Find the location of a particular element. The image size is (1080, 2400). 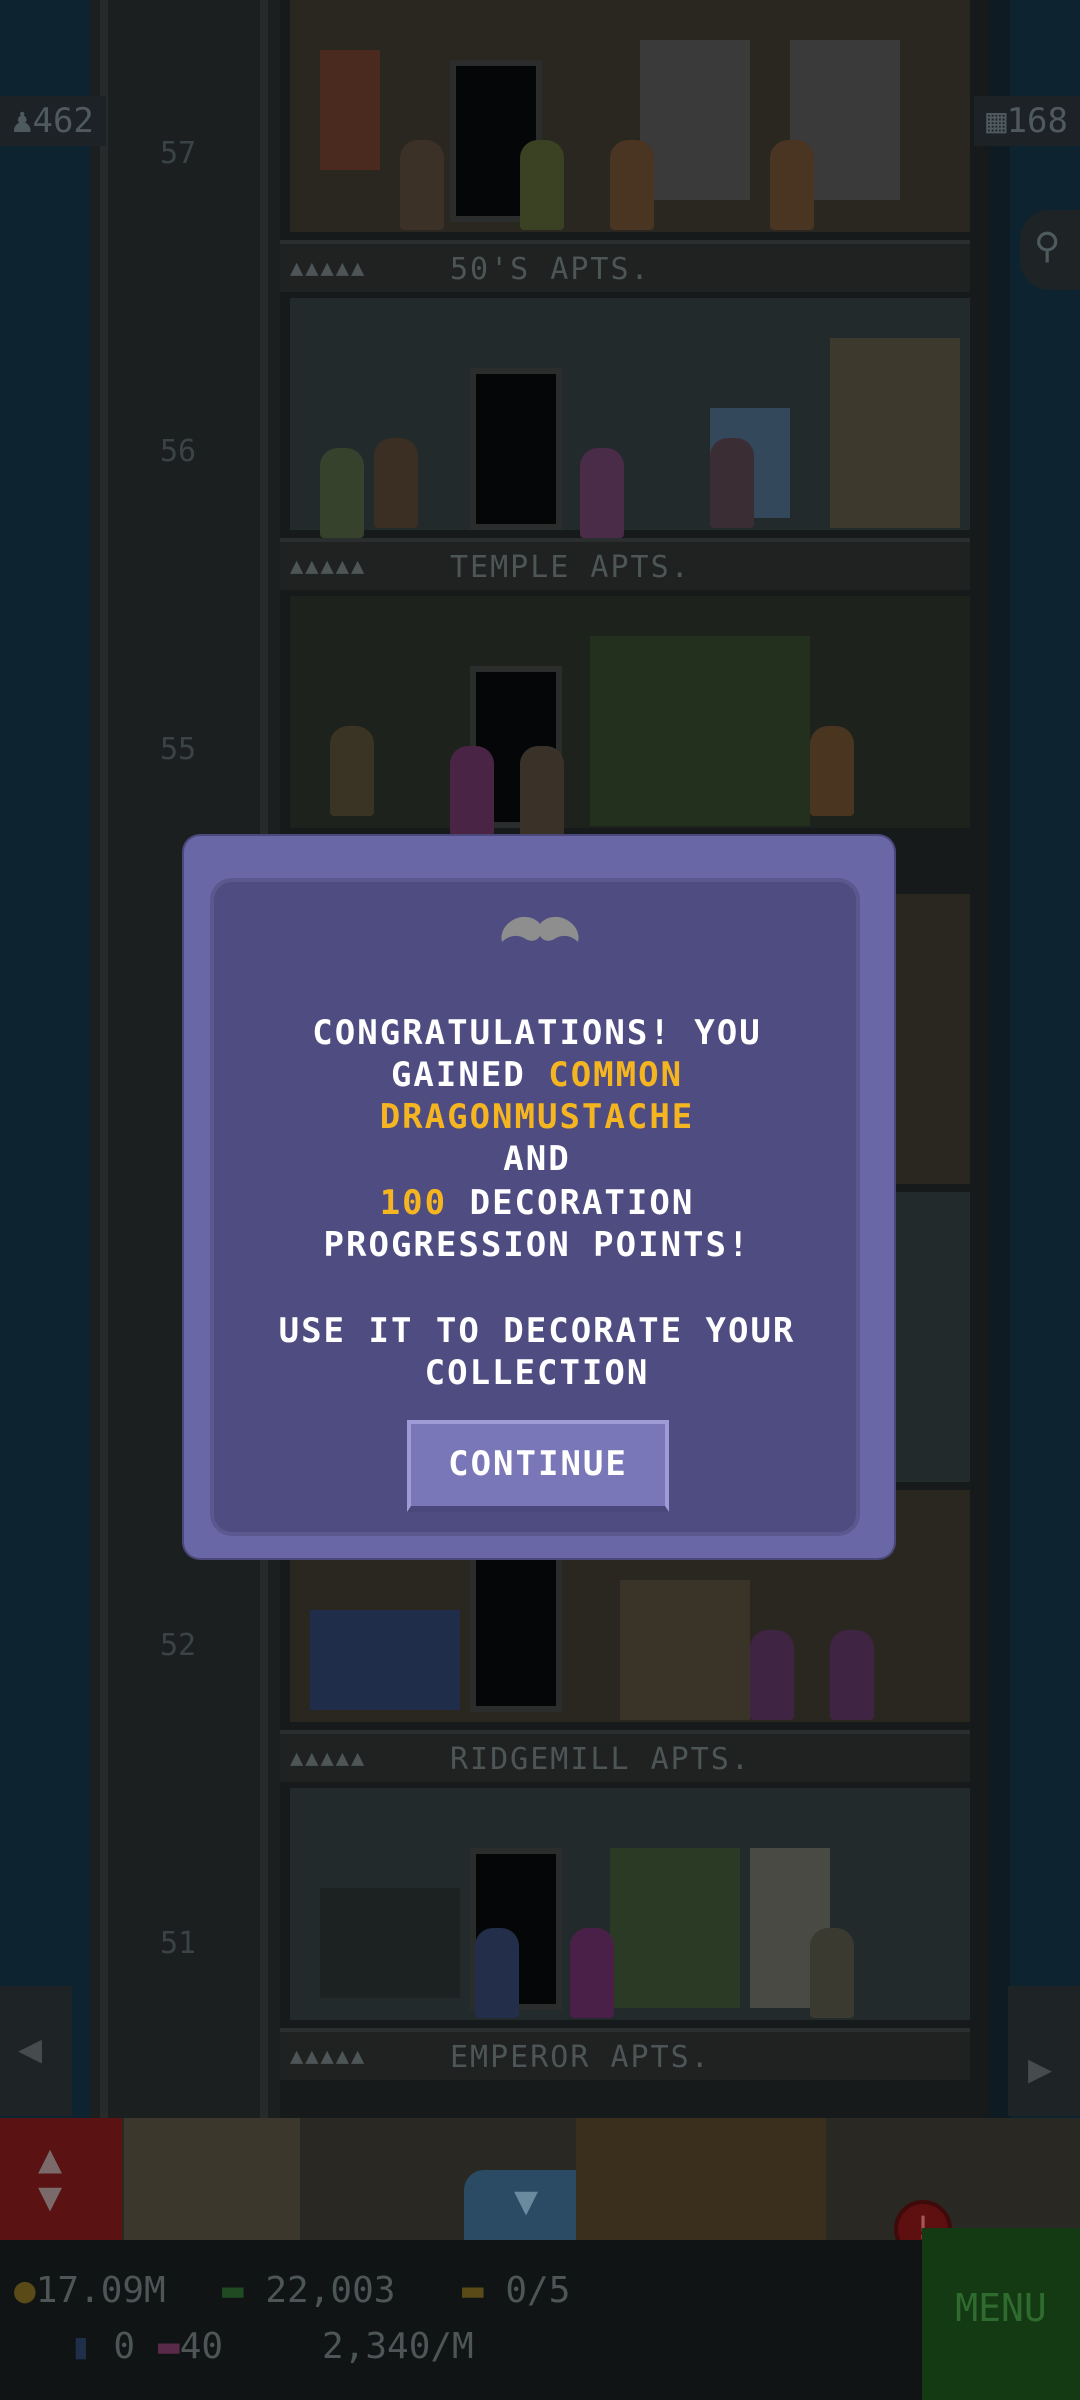

continue-button: CONTINUE is located at coordinates (538, 1466).